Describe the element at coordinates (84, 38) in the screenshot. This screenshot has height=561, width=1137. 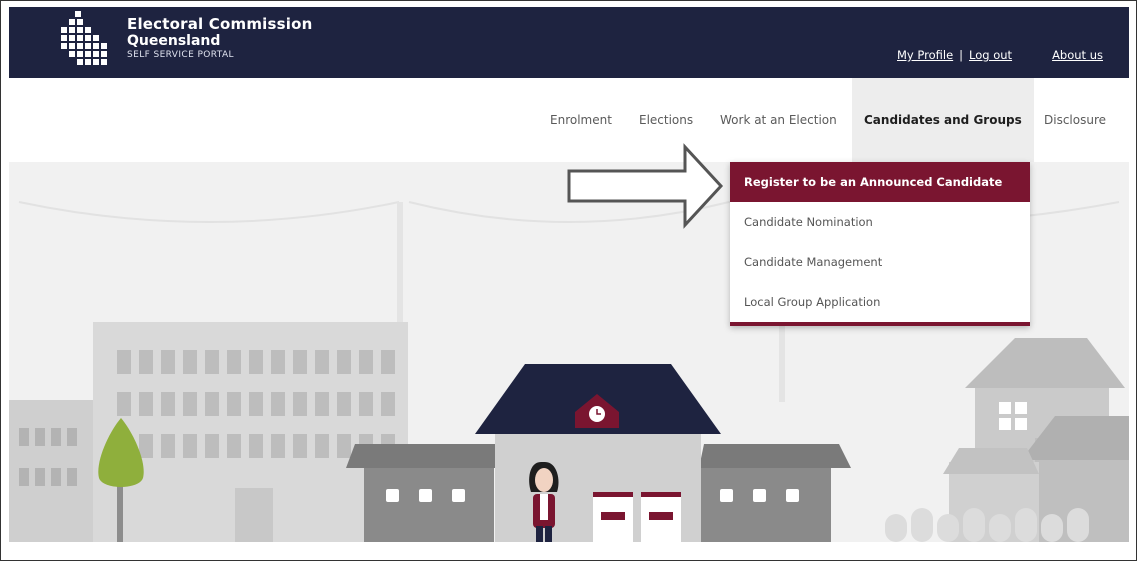
I see `ecq-logo-icon` at that location.